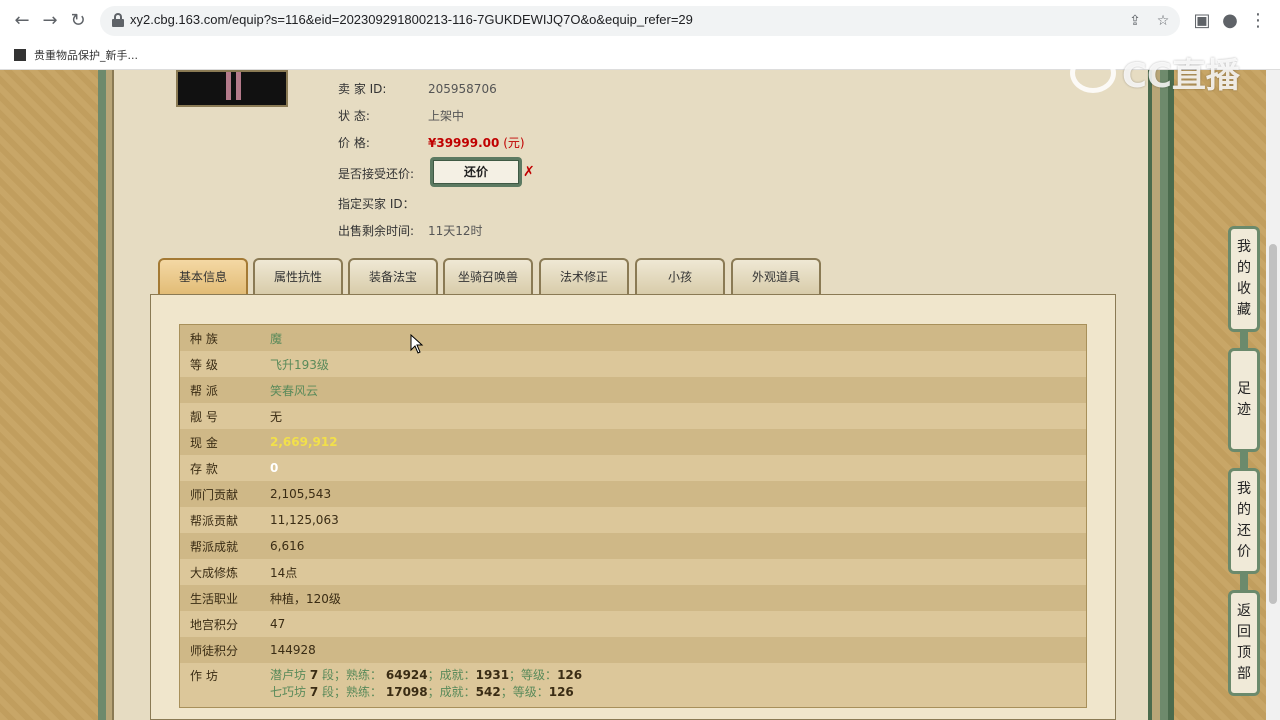 The image size is (1280, 720). What do you see at coordinates (1273, 424) in the screenshot?
I see `scrollbar-thumb` at bounding box center [1273, 424].